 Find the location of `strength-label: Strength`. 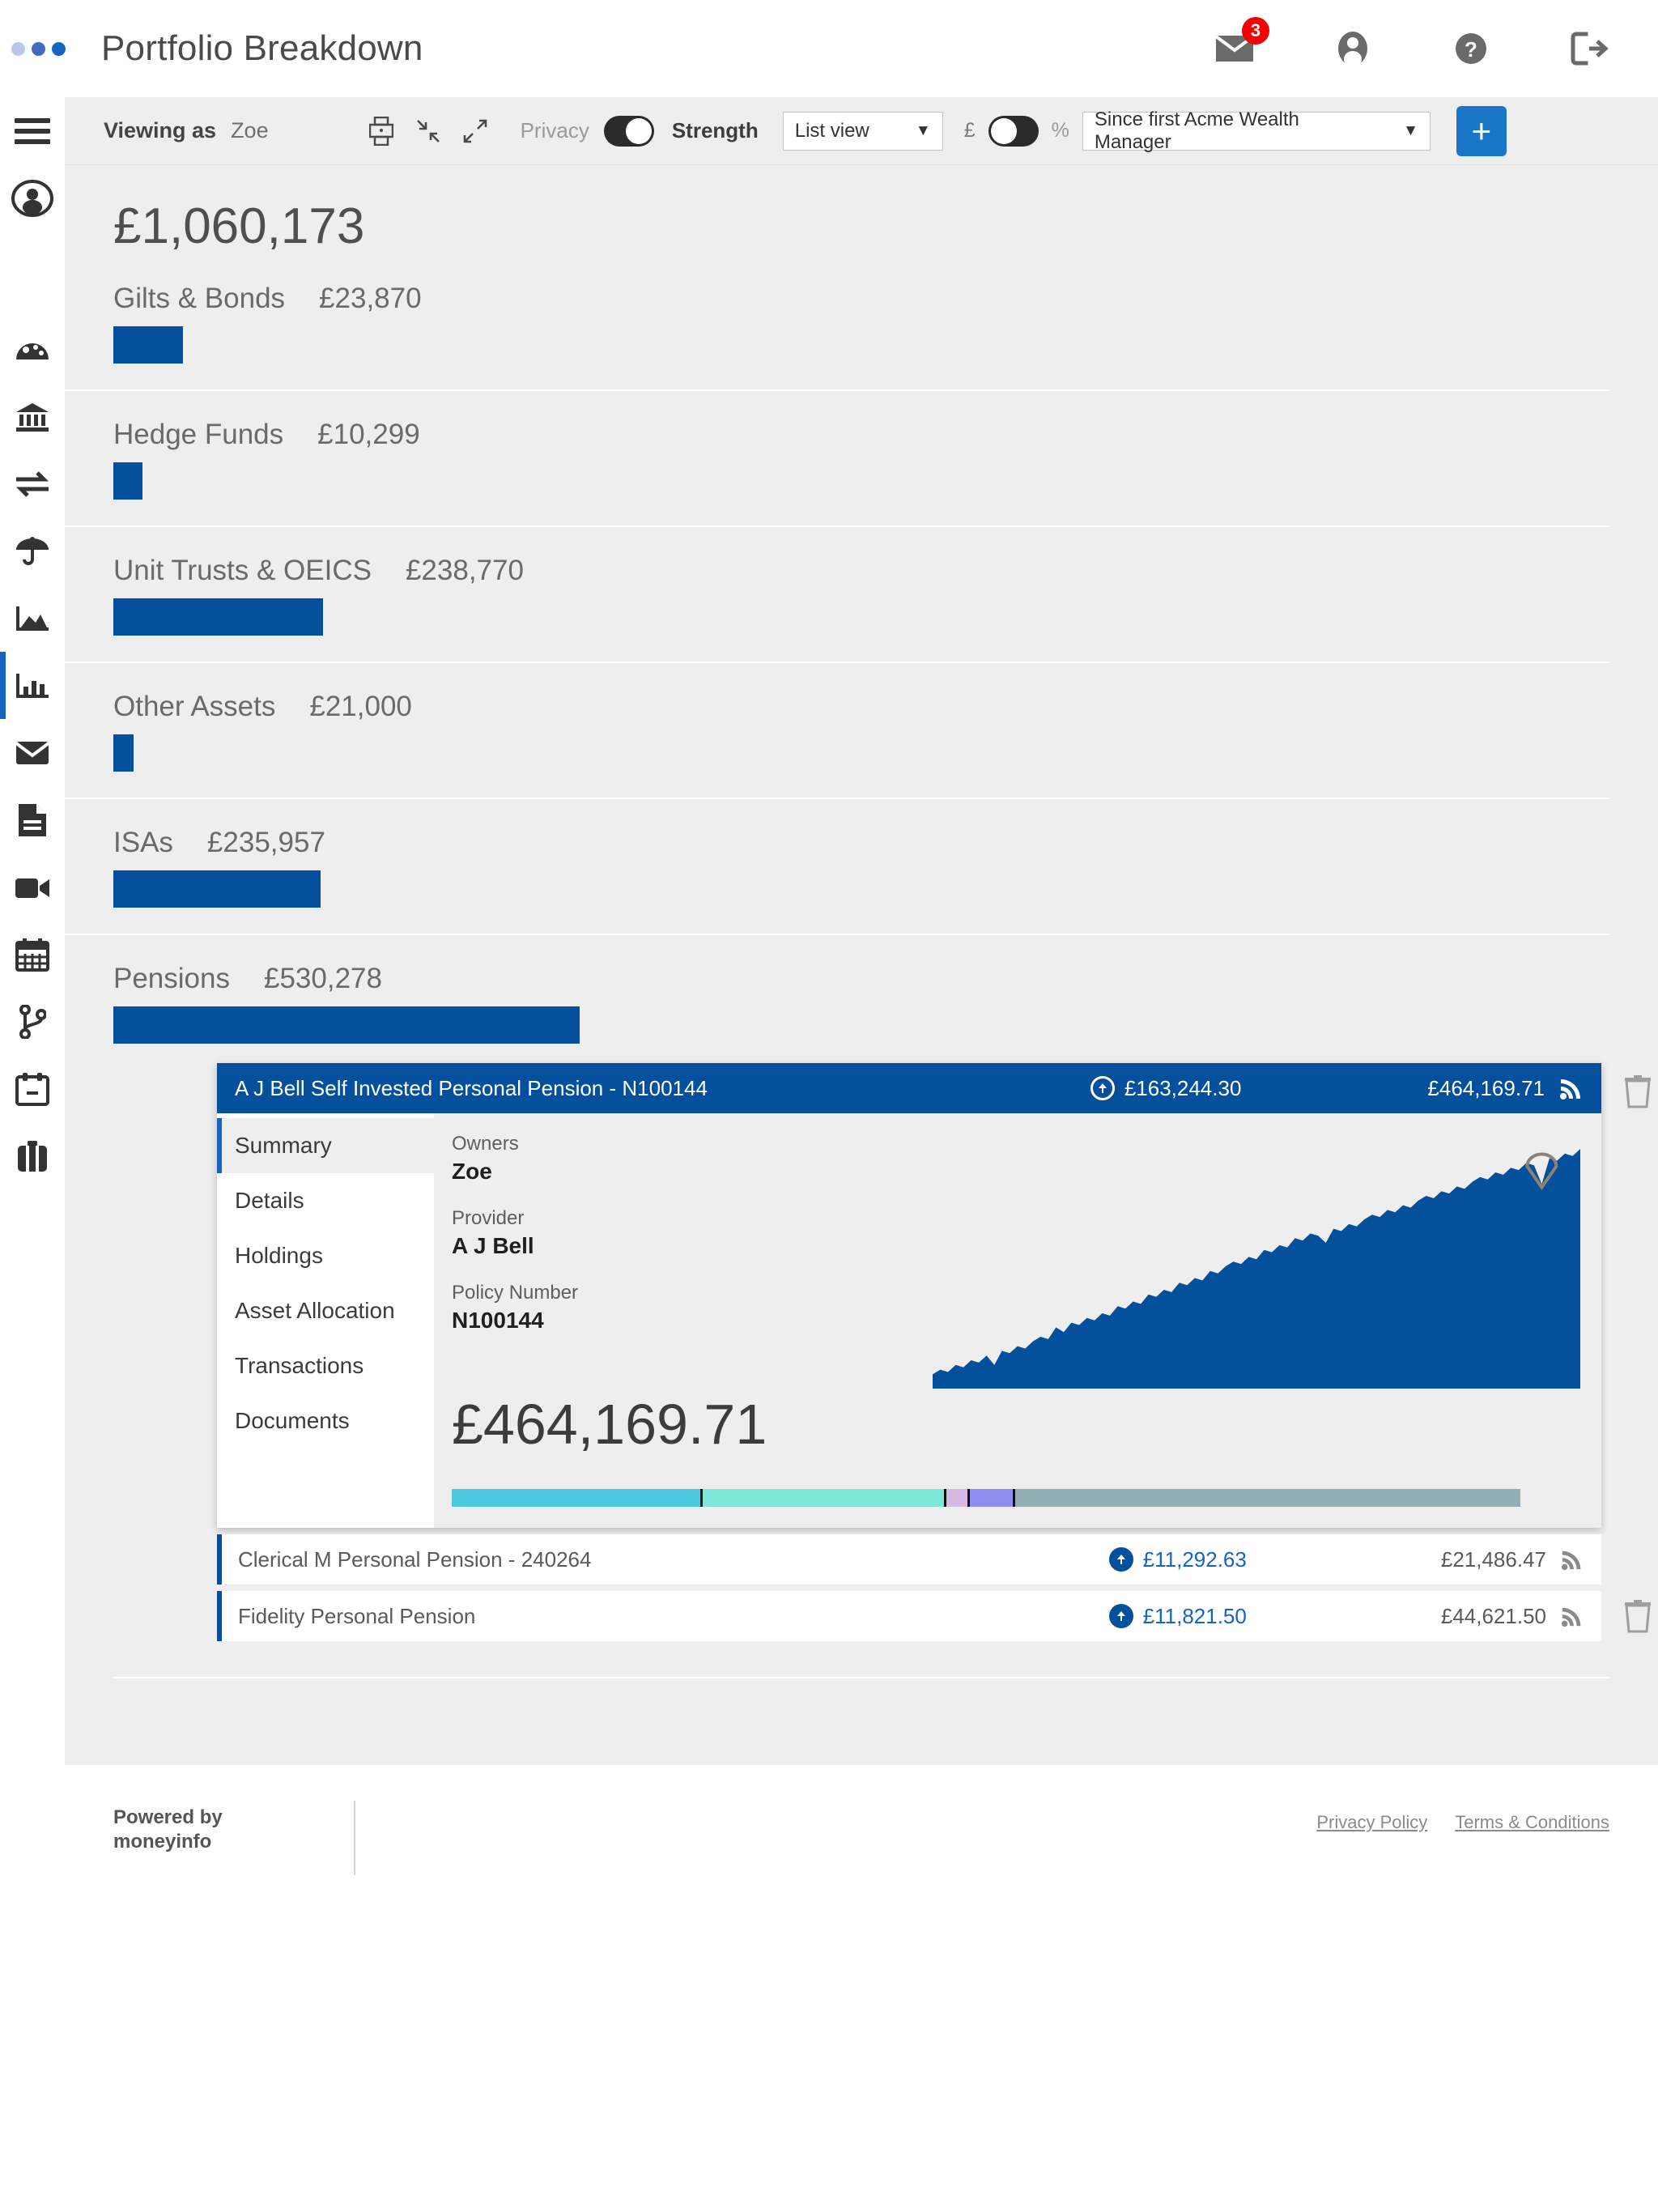

strength-label: Strength is located at coordinates (715, 131).